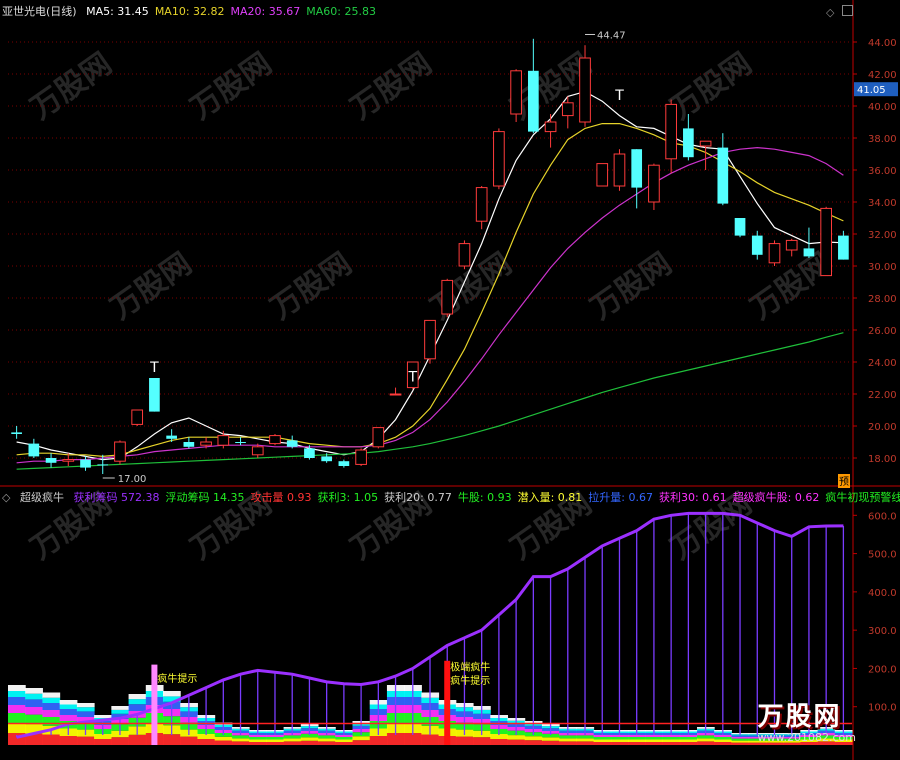 Image resolution: width=900 pixels, height=760 pixels. Describe the element at coordinates (882, 363) in the screenshot. I see `price-tick-label: 24.00` at that location.